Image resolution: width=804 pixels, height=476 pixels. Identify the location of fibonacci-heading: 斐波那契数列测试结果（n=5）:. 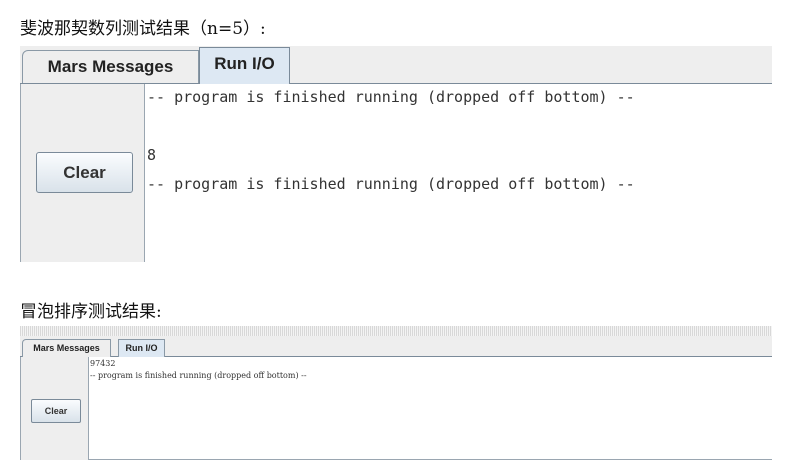
(143, 29).